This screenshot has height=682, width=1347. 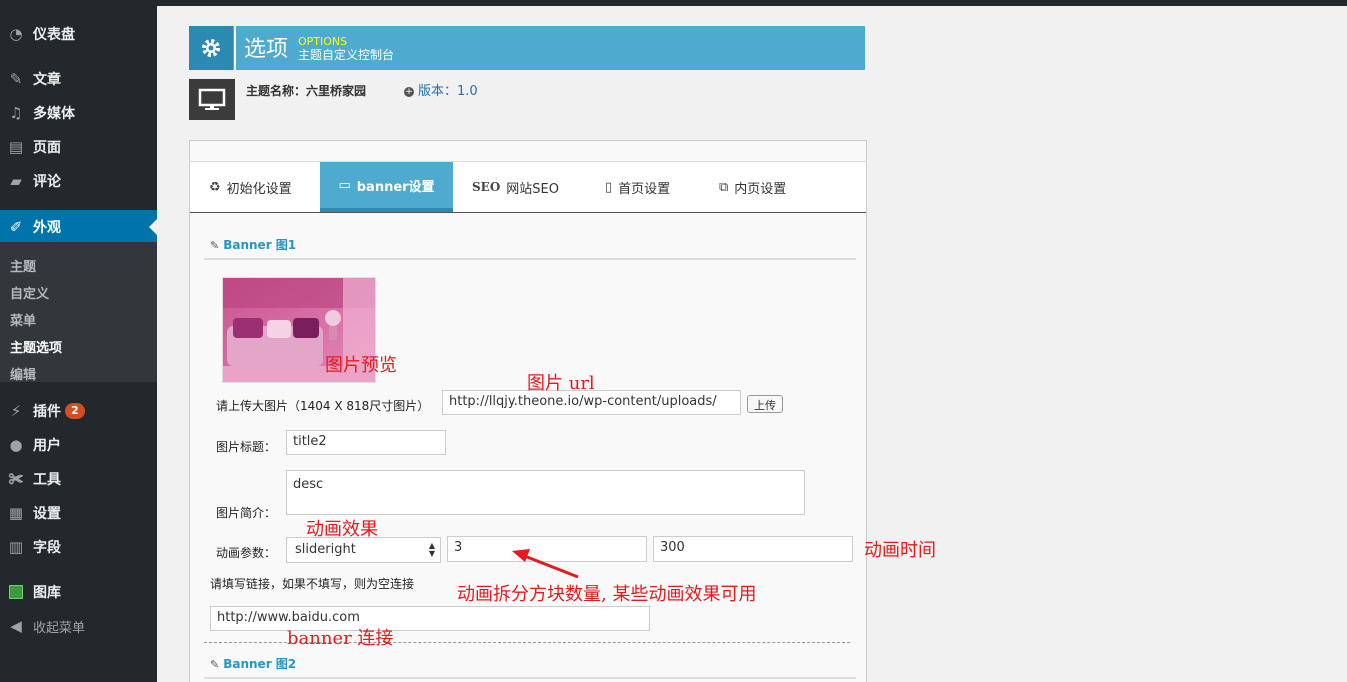 What do you see at coordinates (16, 227) in the screenshot?
I see `brush-icon: ✐` at bounding box center [16, 227].